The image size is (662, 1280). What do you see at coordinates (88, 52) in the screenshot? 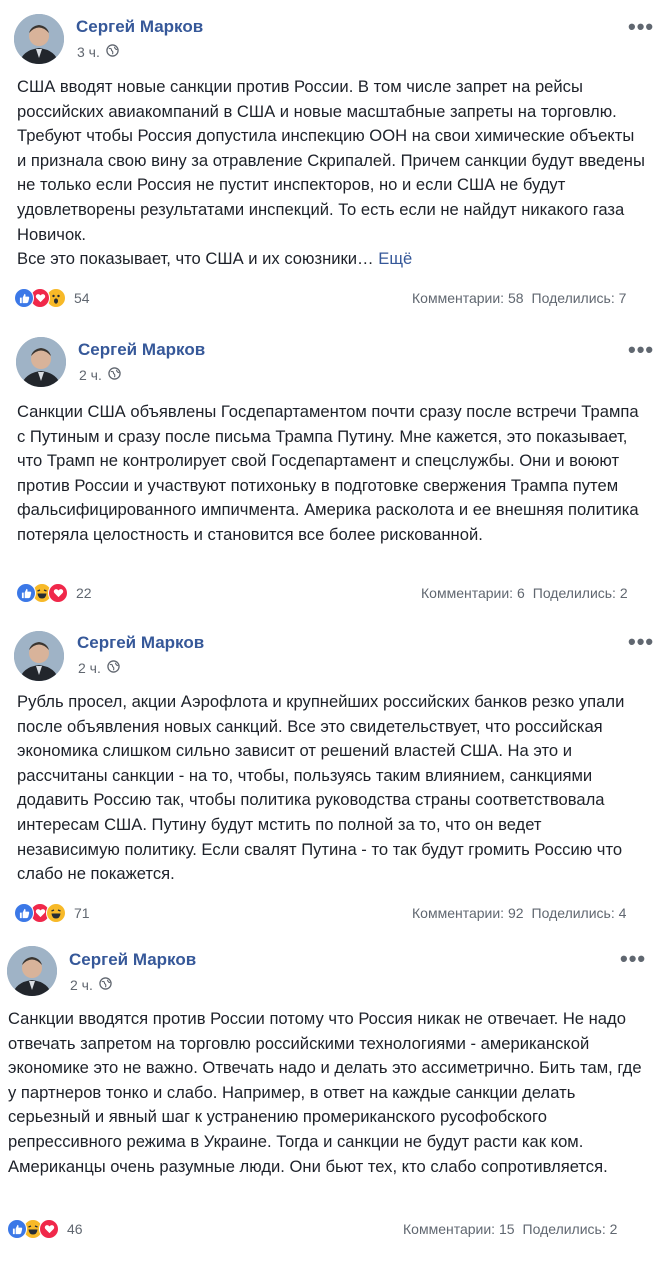
I see `post-time: 3 ч.` at bounding box center [88, 52].